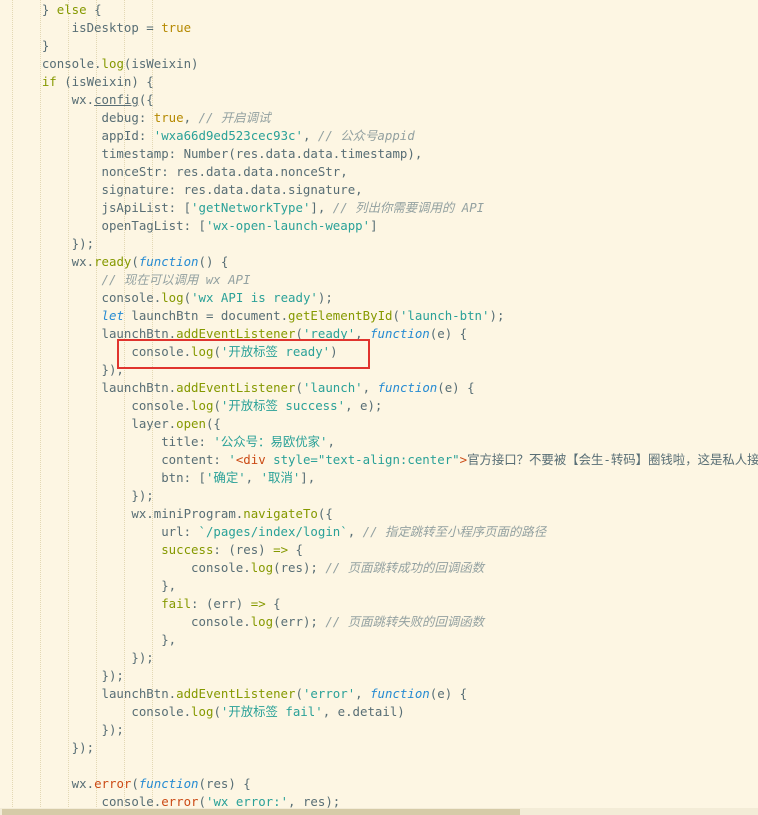  I want to click on code-line: }, so click(30, 46).